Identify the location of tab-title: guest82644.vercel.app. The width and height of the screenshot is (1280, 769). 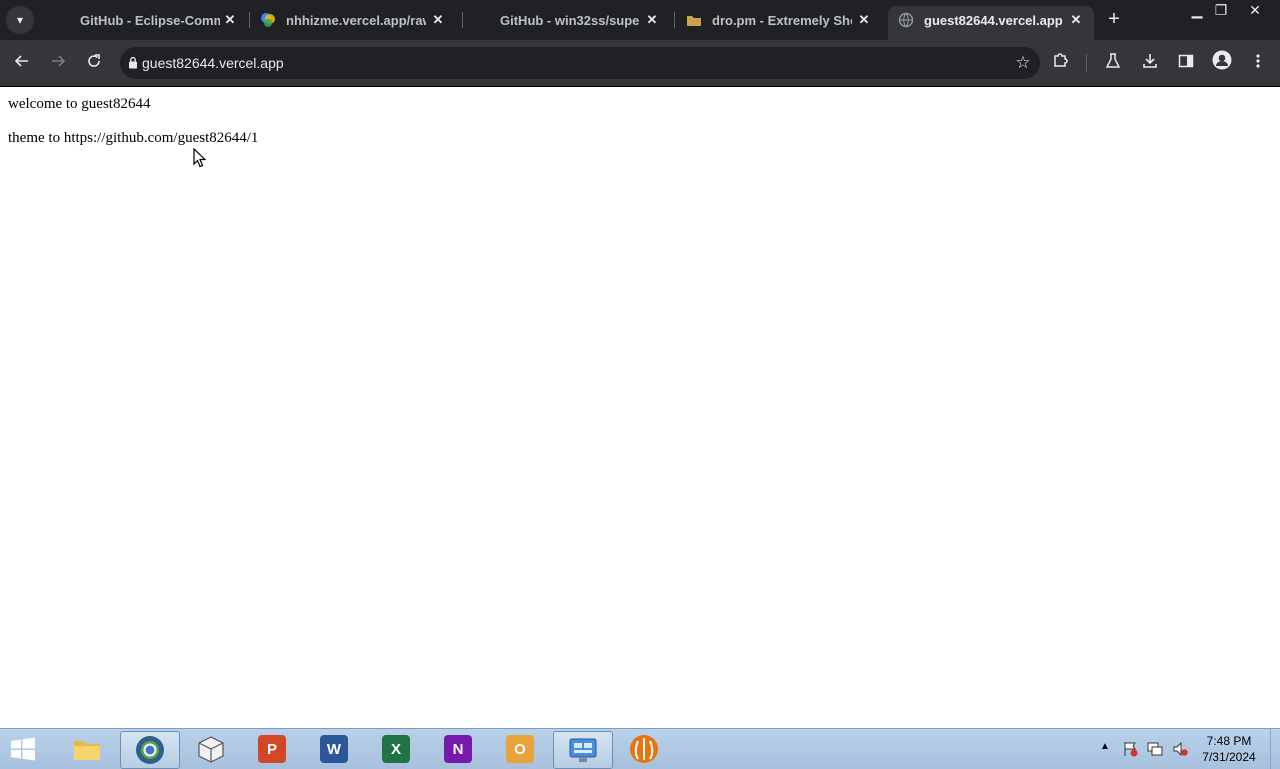
(993, 20).